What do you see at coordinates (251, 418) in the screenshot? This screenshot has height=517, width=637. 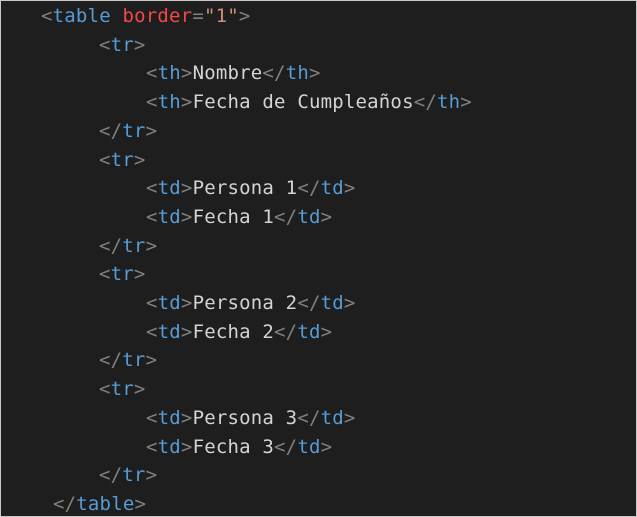 I see `code-line: <td>Persona 3</td>` at bounding box center [251, 418].